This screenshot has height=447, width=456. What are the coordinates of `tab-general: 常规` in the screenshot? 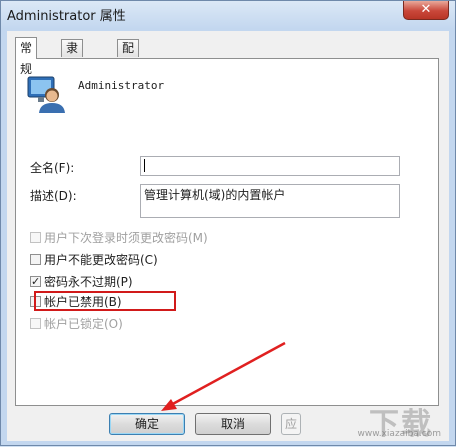 It's located at (26, 56).